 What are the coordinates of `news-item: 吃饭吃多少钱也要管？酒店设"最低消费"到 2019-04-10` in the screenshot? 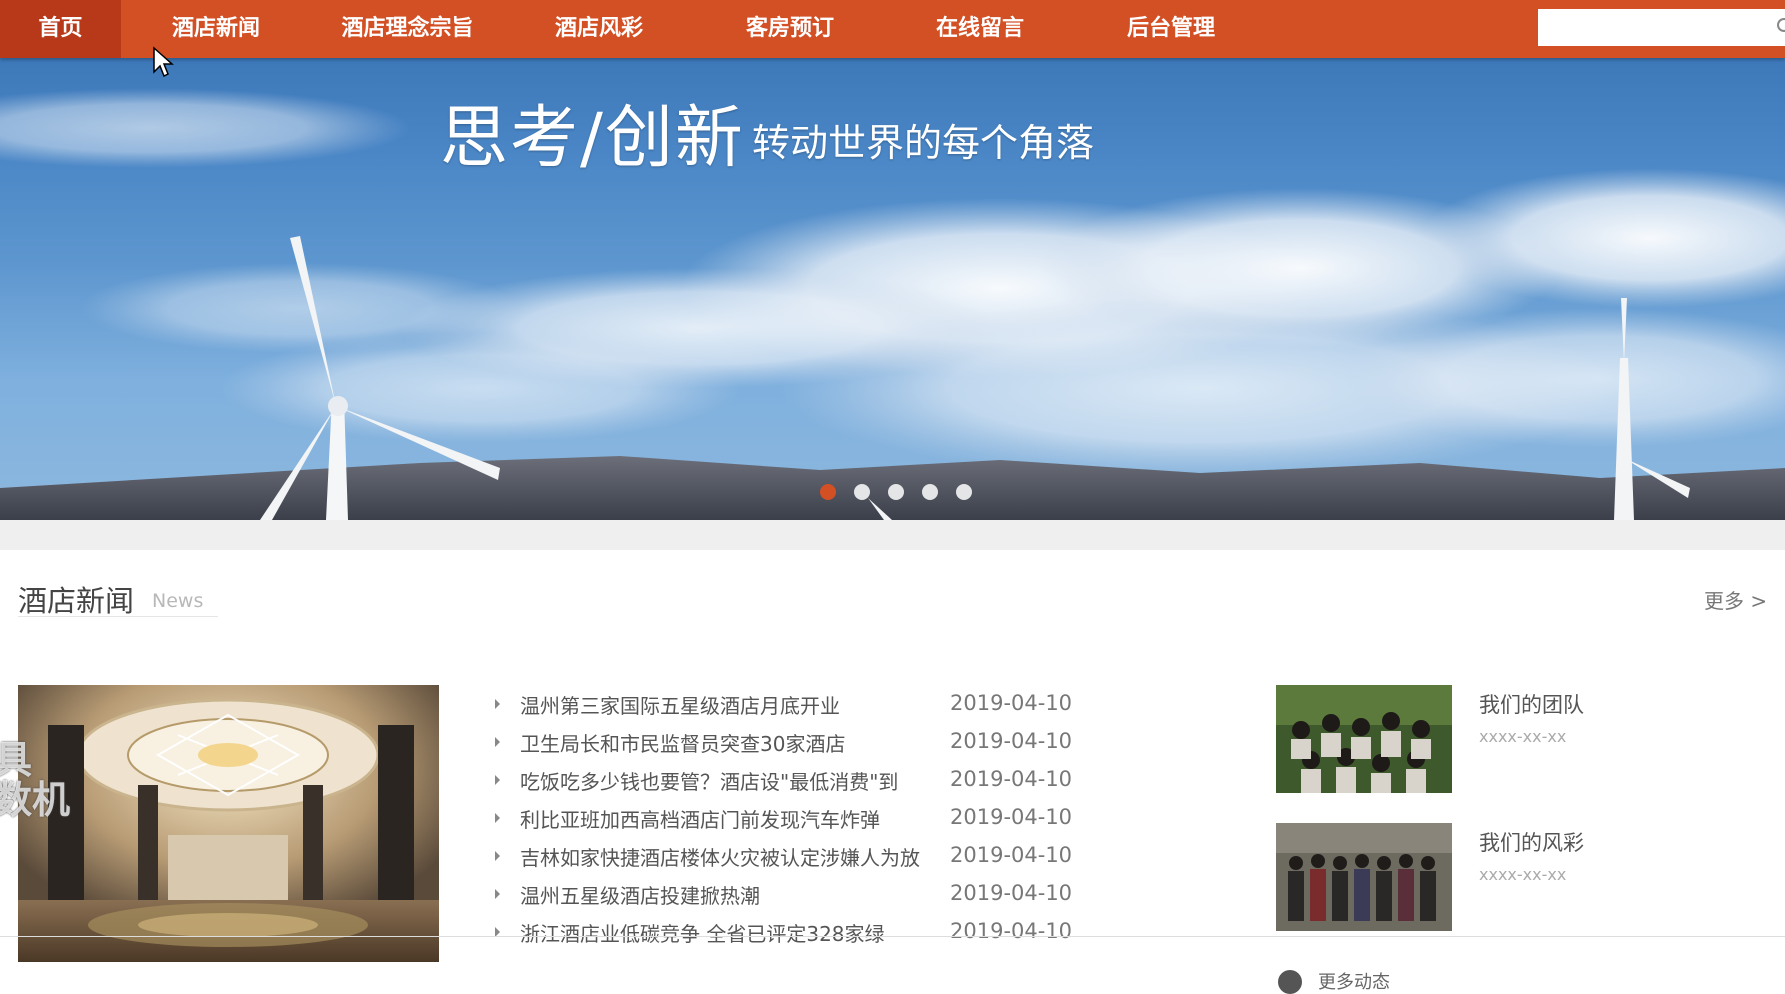 It's located at (782, 781).